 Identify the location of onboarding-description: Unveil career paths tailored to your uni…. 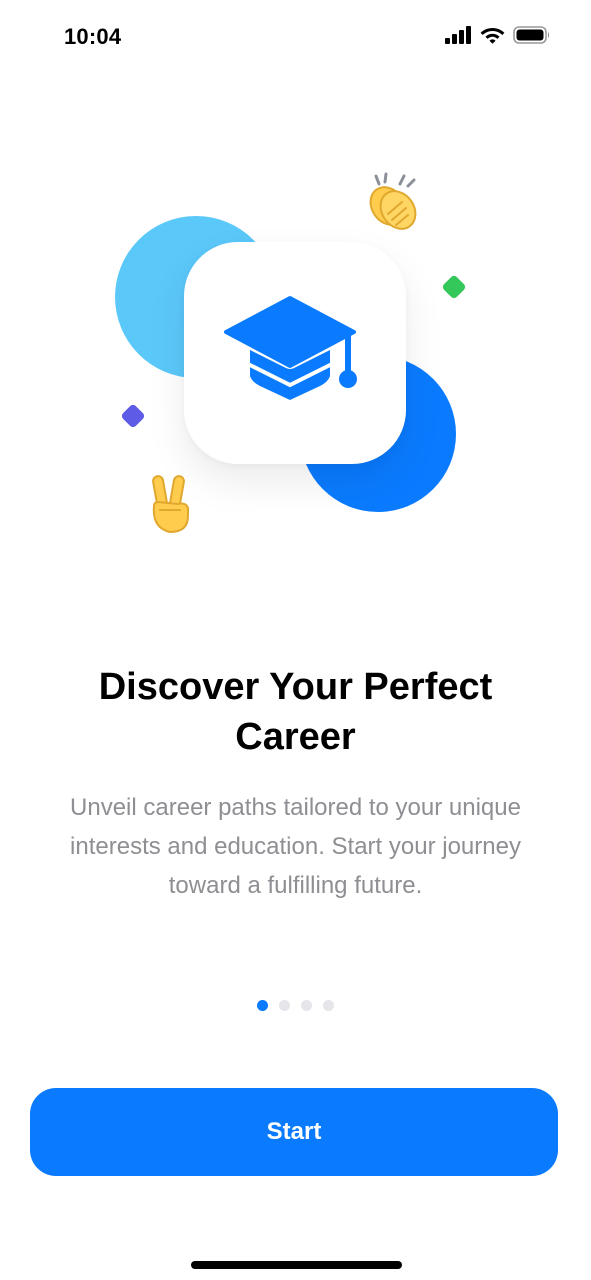
(295, 846).